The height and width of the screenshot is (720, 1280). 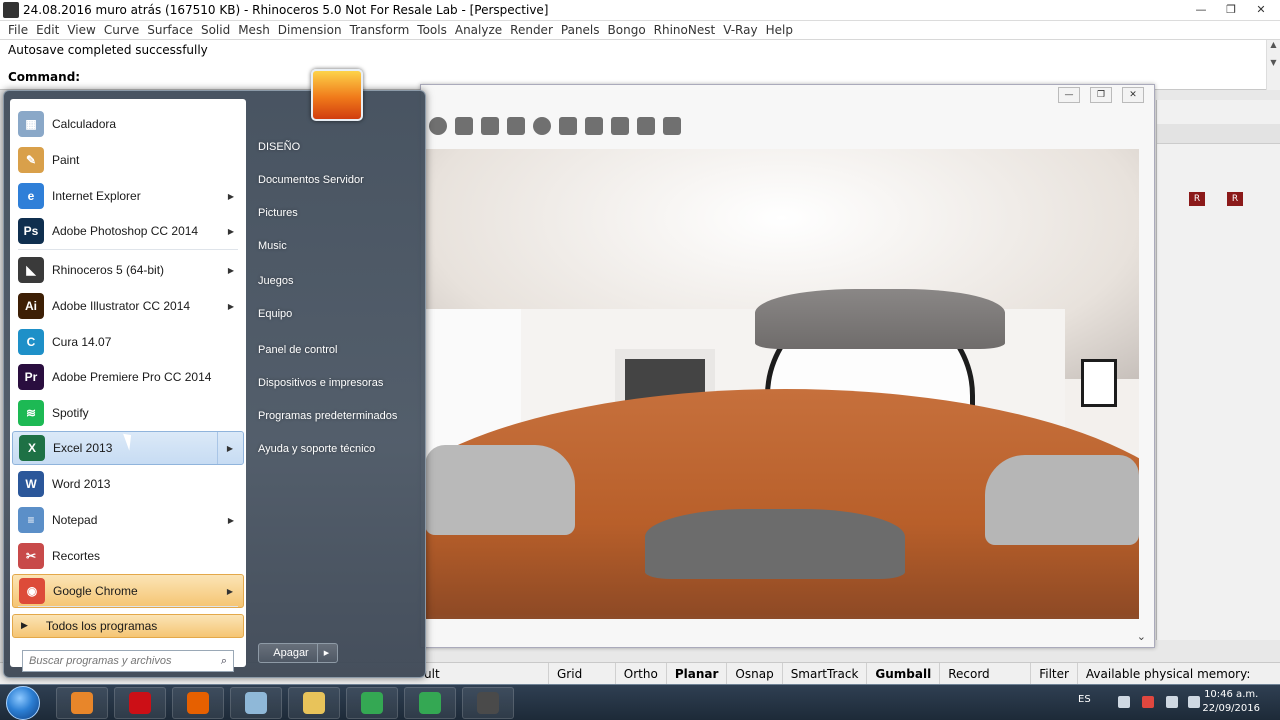 I want to click on panel-tab, so click(x=1218, y=134).